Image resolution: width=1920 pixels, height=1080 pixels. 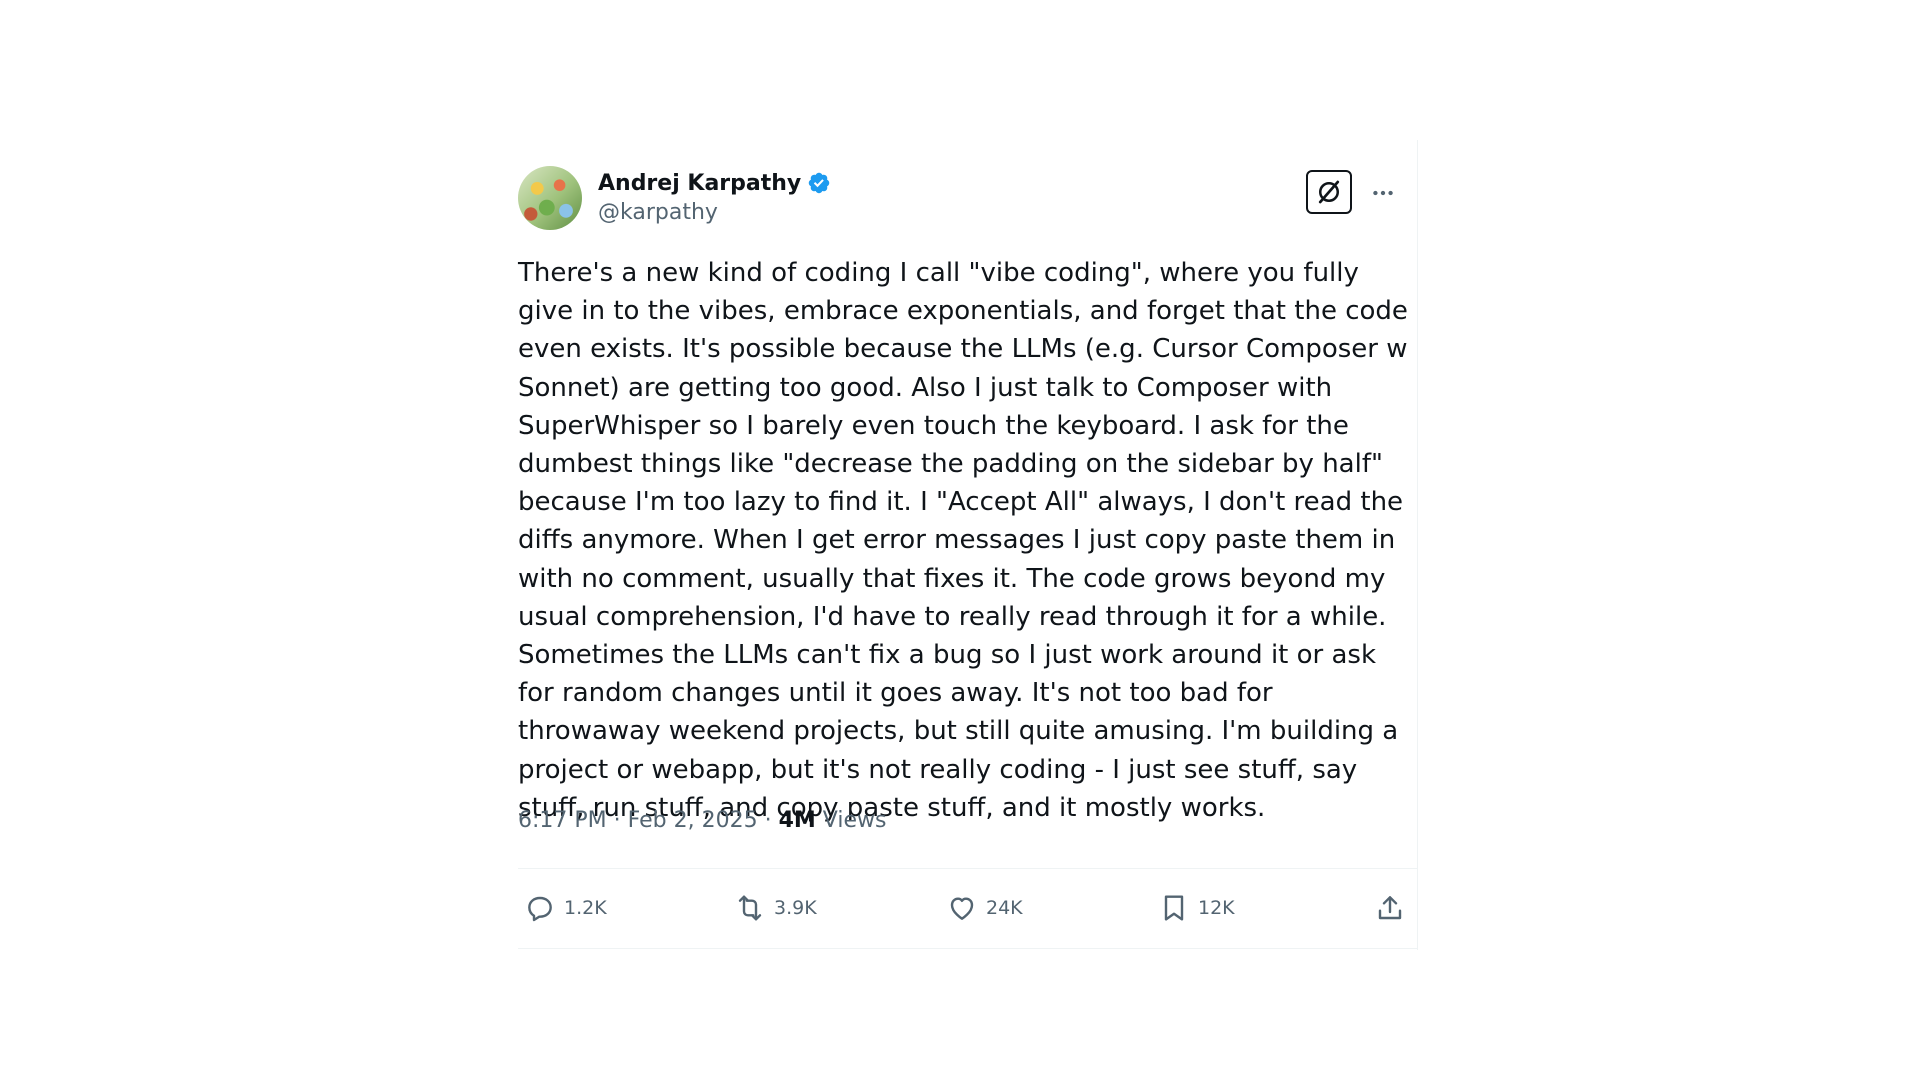 I want to click on tweet-date: Feb 2, 2025, so click(x=693, y=820).